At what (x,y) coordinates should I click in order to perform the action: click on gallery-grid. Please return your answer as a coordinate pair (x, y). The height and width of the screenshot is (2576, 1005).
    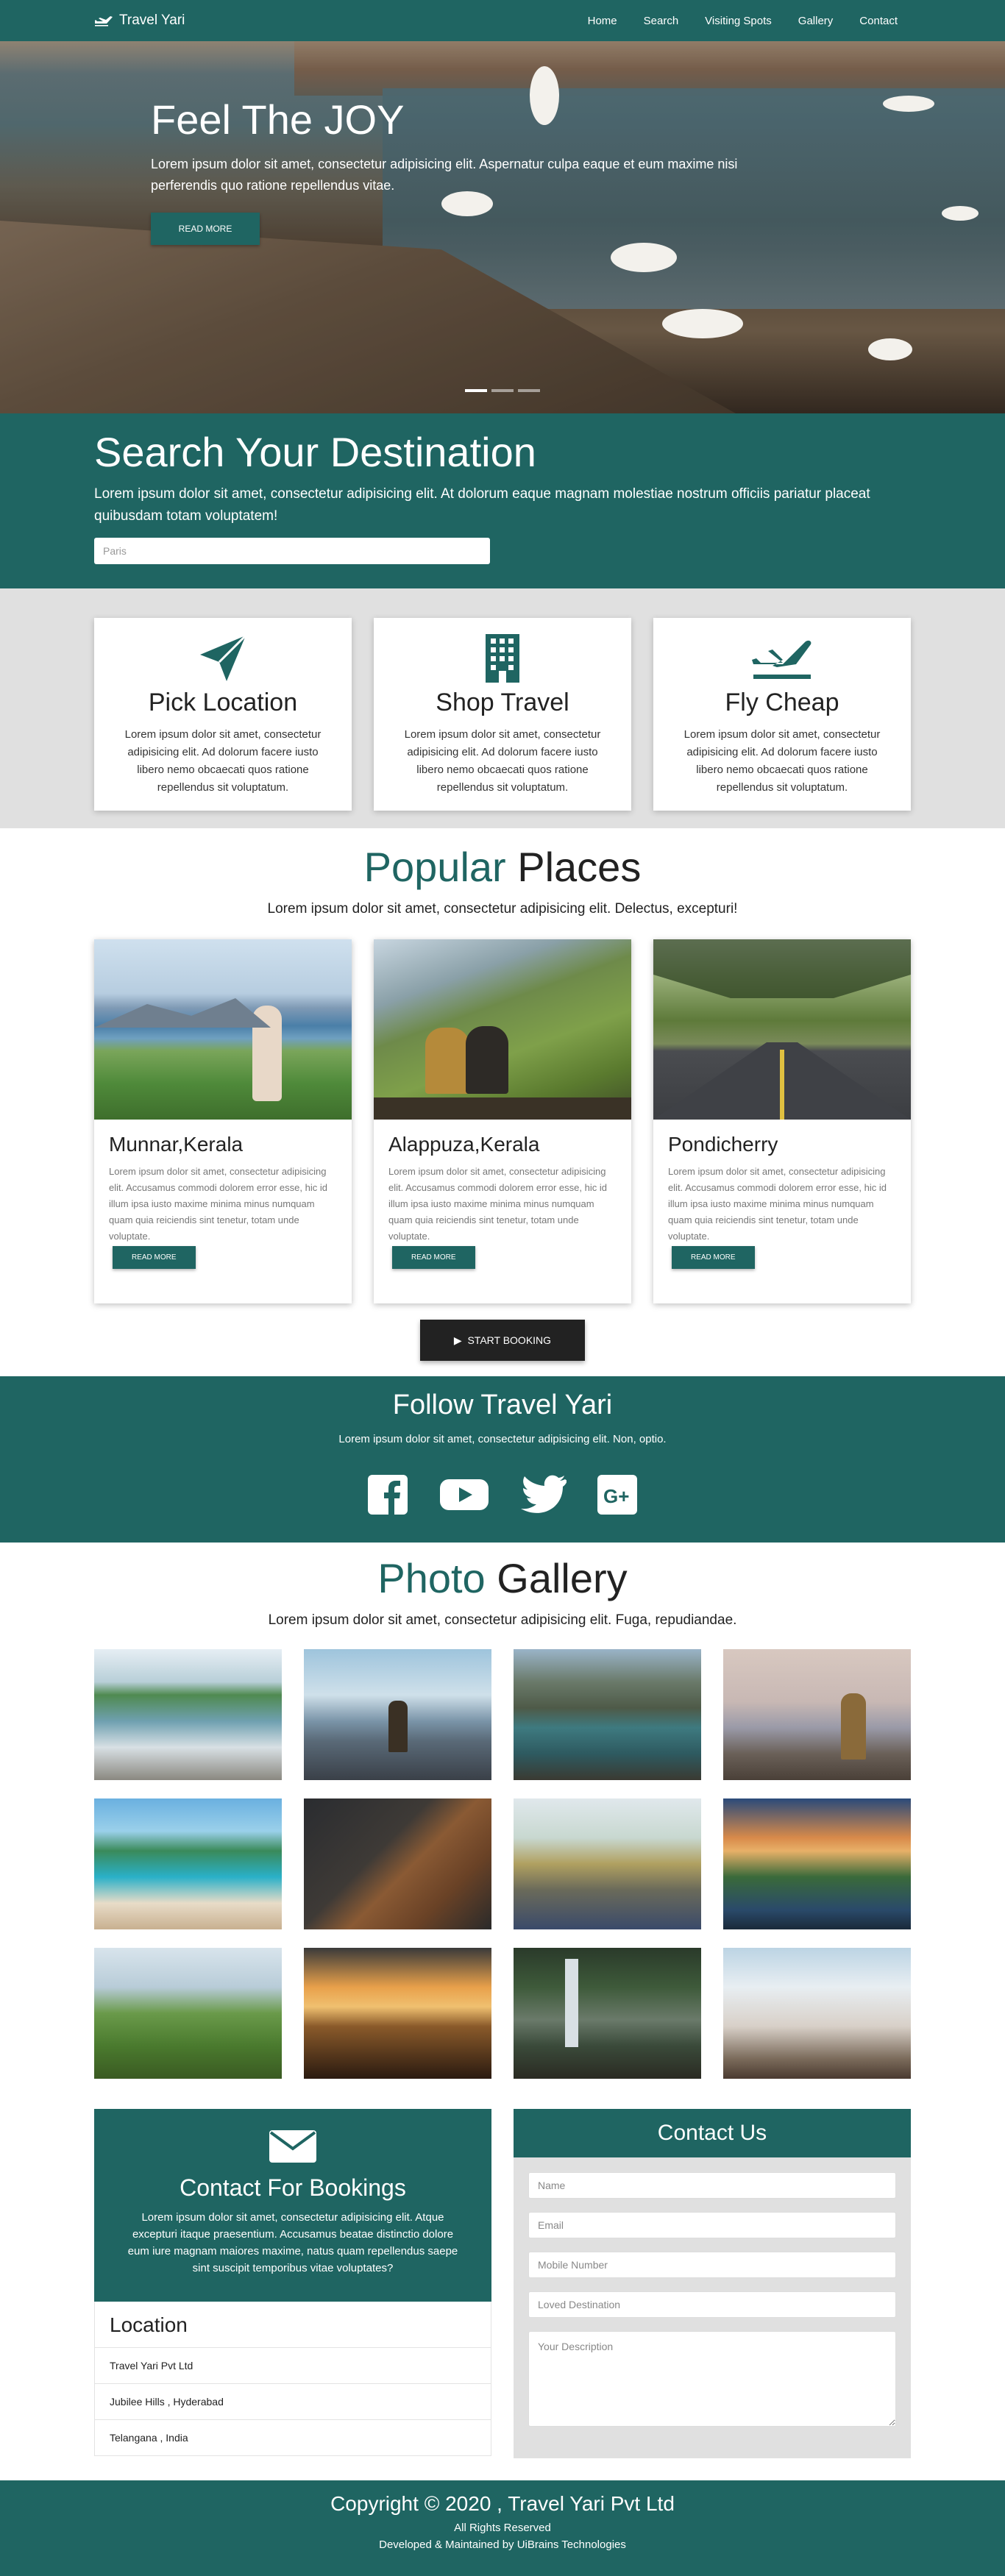
    Looking at the image, I should click on (502, 1864).